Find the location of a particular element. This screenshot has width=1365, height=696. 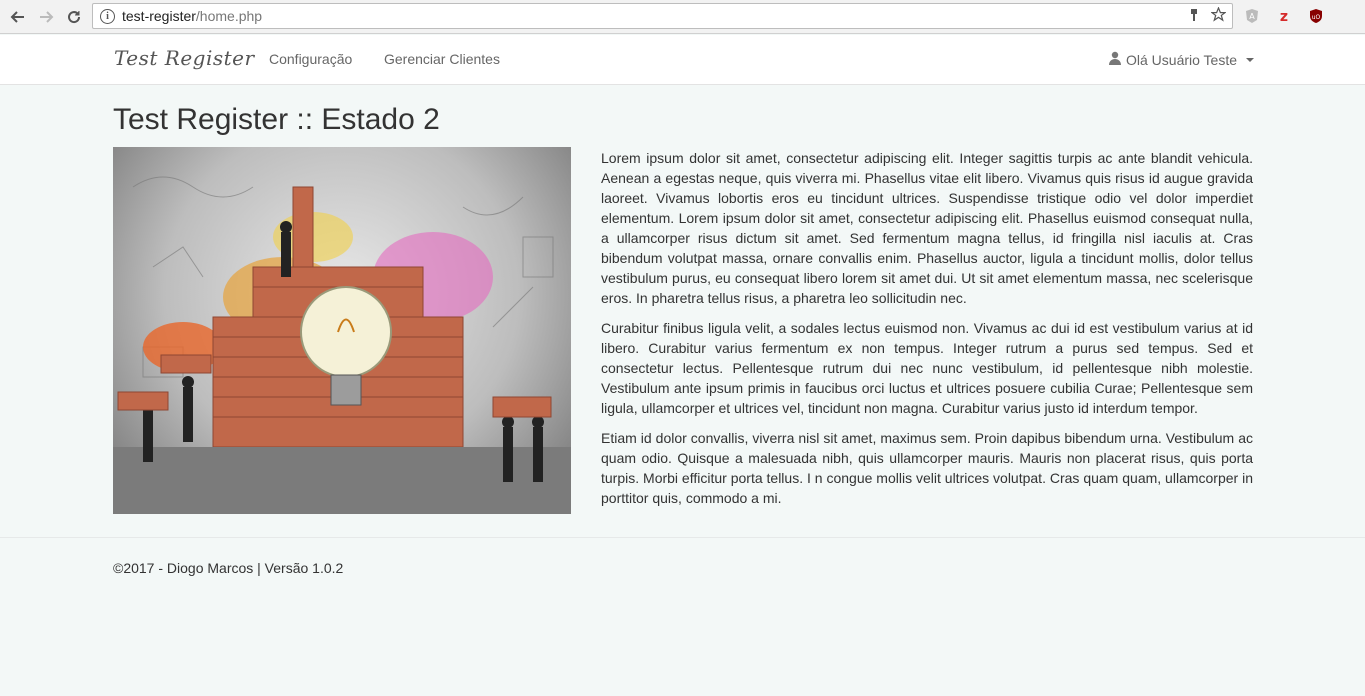

svg-text: uO is located at coordinates (1316, 17).